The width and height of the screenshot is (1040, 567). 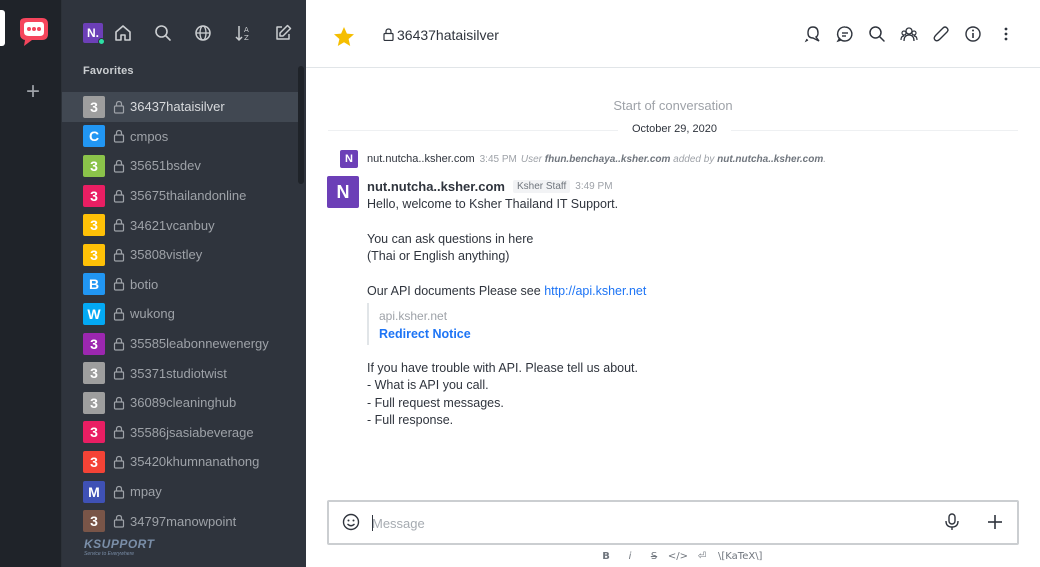 What do you see at coordinates (435, 403) in the screenshot?
I see `message-line-7: - Full request messages.` at bounding box center [435, 403].